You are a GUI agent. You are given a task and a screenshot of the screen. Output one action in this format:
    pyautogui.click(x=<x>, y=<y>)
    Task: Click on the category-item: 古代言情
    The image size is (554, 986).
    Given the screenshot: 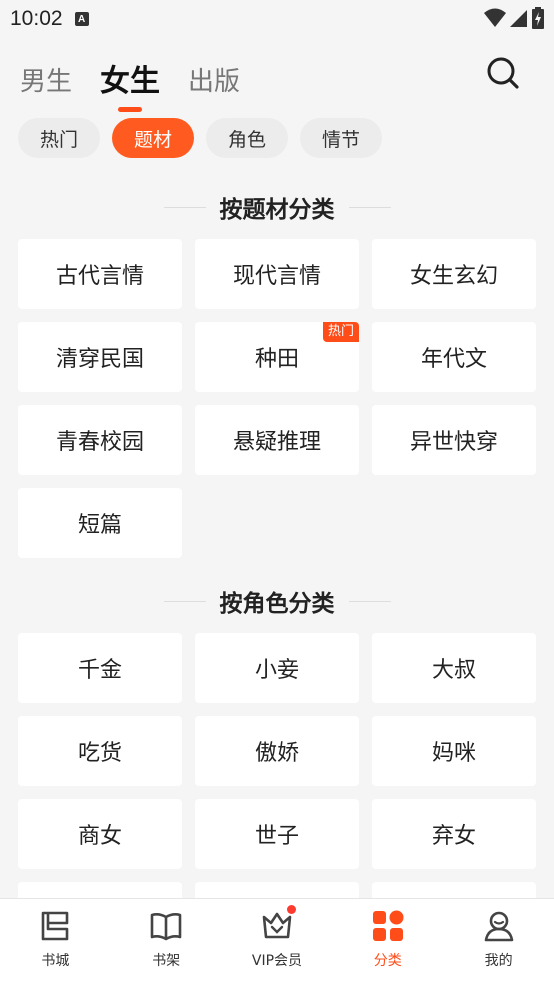 What is the action you would take?
    pyautogui.click(x=100, y=274)
    